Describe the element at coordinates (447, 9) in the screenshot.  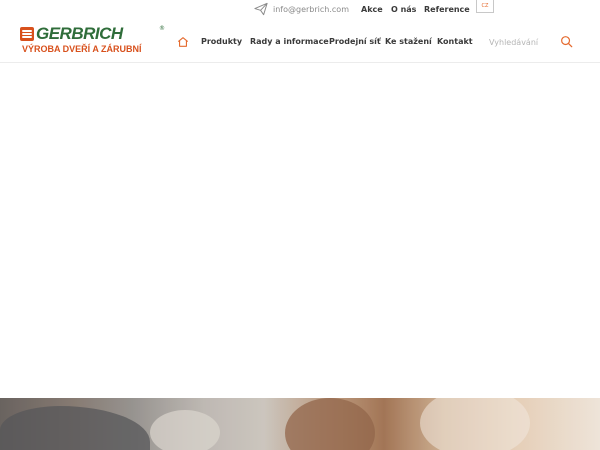
I see `top-link-reference: Reference` at that location.